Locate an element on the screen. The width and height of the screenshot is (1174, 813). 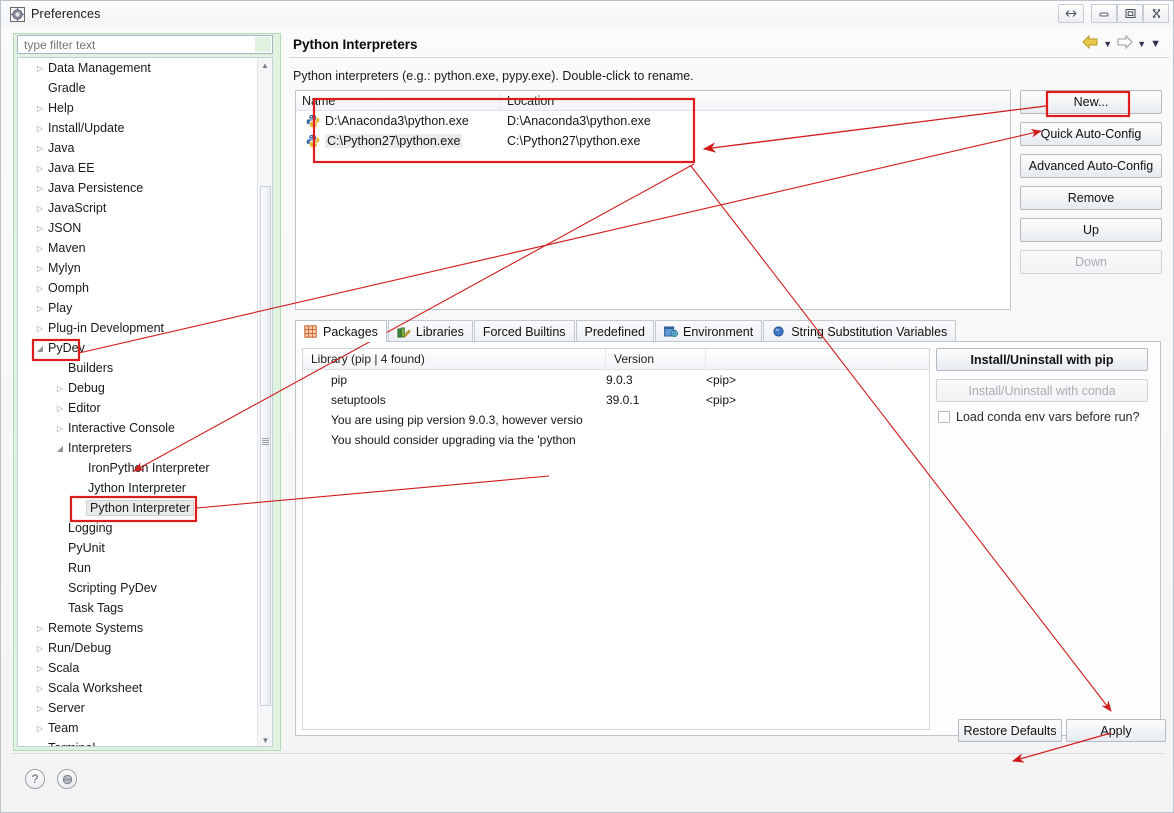
install-uninstall-with-pip-button: Install/Uninstall with pip is located at coordinates (1042, 359).